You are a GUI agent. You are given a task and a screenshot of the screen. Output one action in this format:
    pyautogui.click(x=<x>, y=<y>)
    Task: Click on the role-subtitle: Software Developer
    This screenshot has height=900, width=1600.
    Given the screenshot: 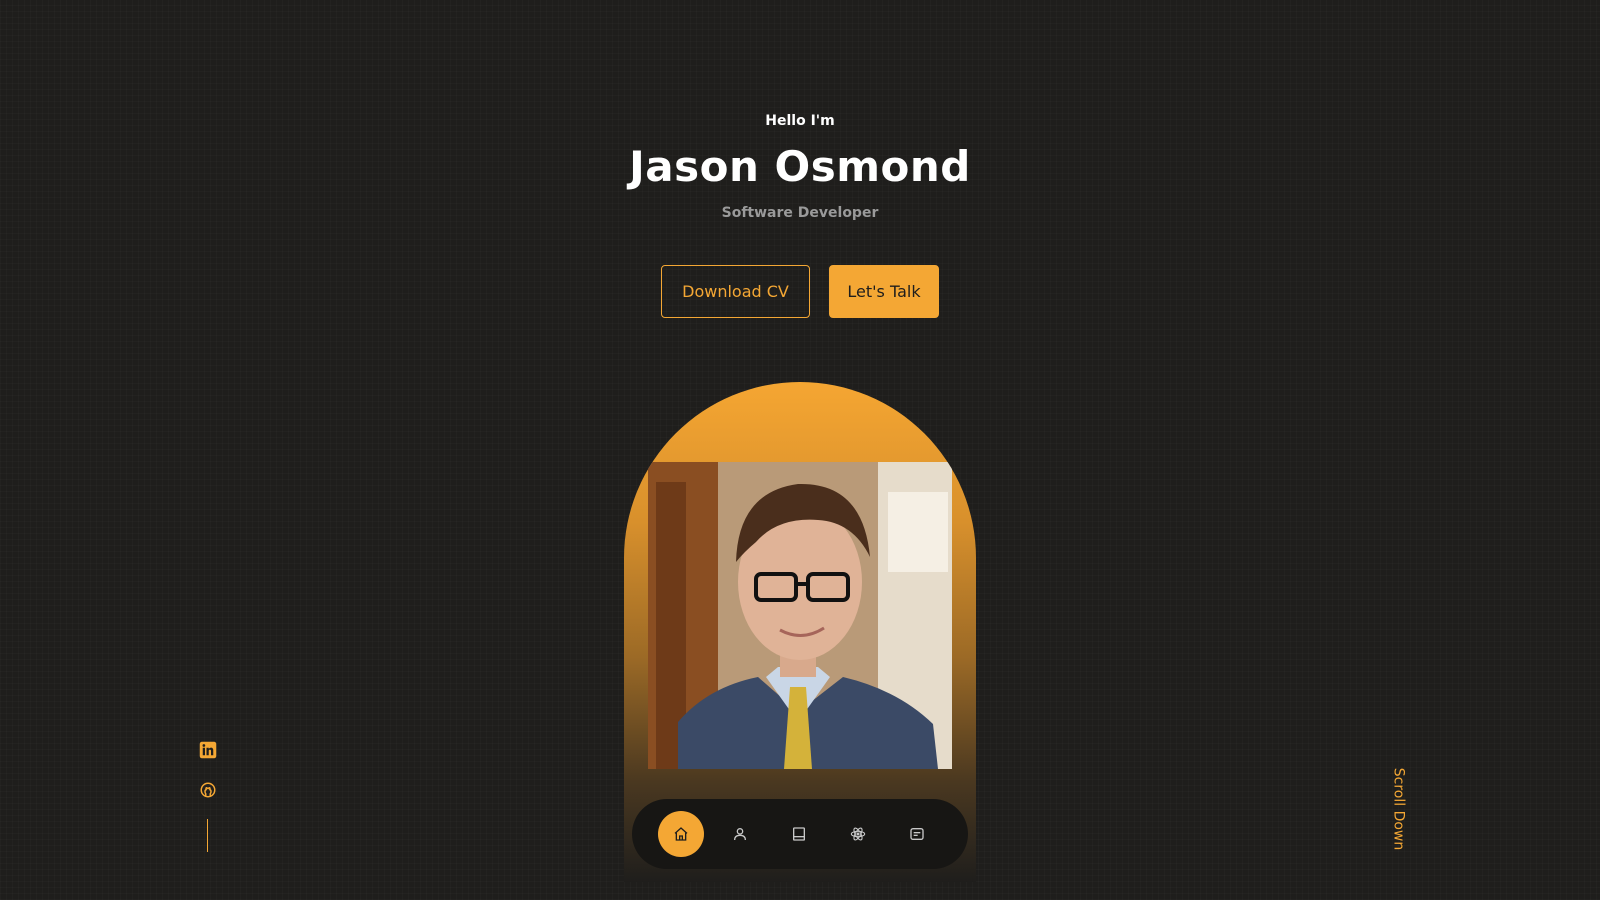 What is the action you would take?
    pyautogui.click(x=800, y=213)
    